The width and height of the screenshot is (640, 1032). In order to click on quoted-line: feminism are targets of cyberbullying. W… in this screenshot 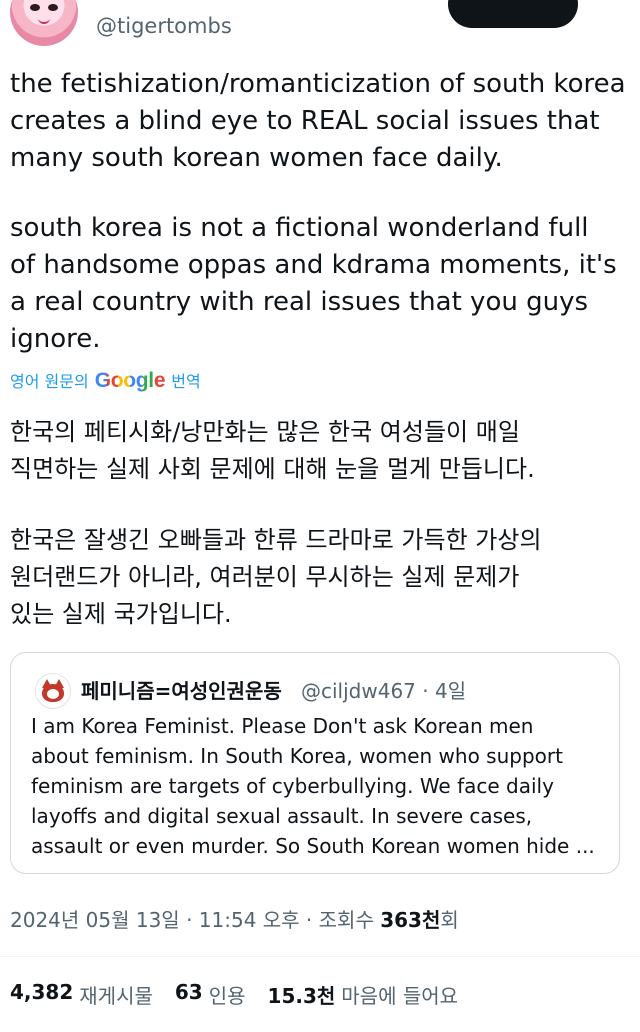, I will do `click(292, 786)`.